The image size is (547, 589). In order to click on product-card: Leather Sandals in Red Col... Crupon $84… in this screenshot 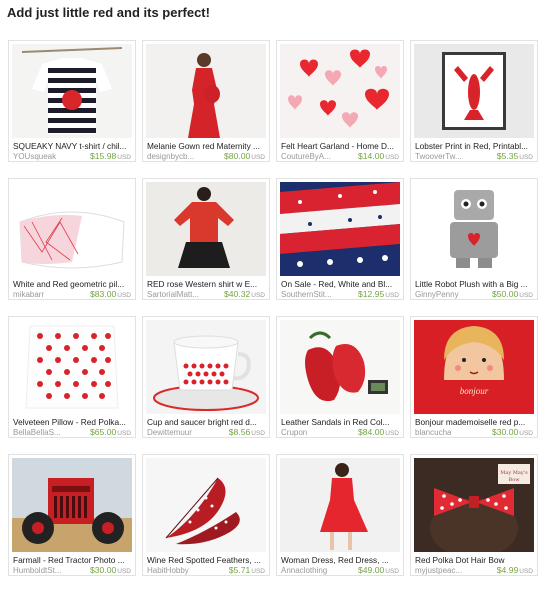, I will do `click(340, 377)`.